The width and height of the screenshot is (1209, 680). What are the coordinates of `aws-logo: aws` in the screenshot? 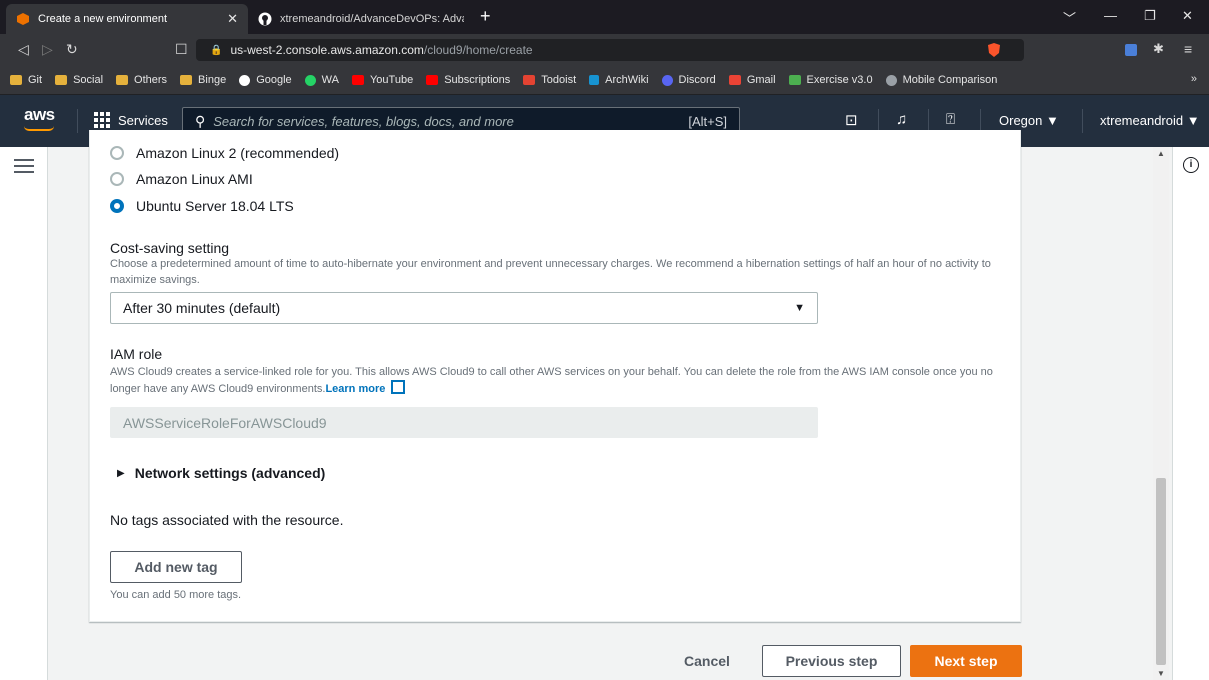 It's located at (39, 115).